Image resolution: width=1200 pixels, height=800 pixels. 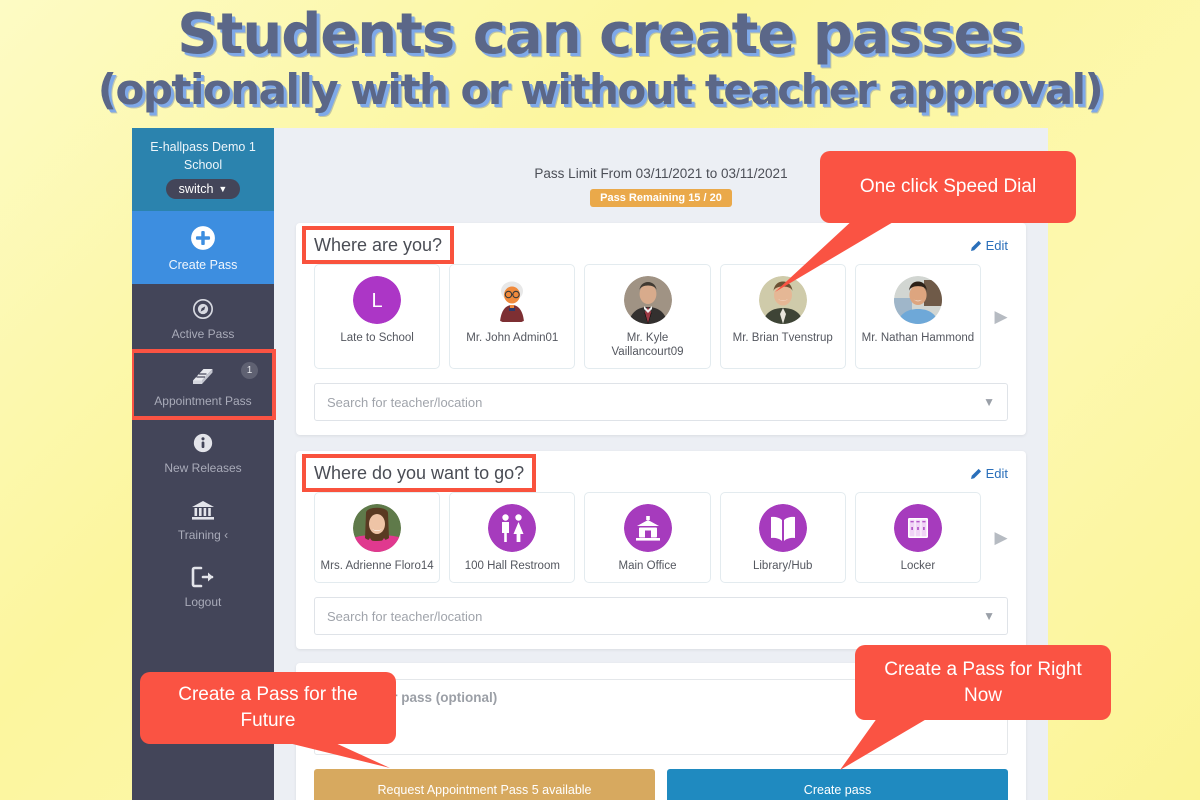 I want to click on book-open-icon, so click(x=782, y=528).